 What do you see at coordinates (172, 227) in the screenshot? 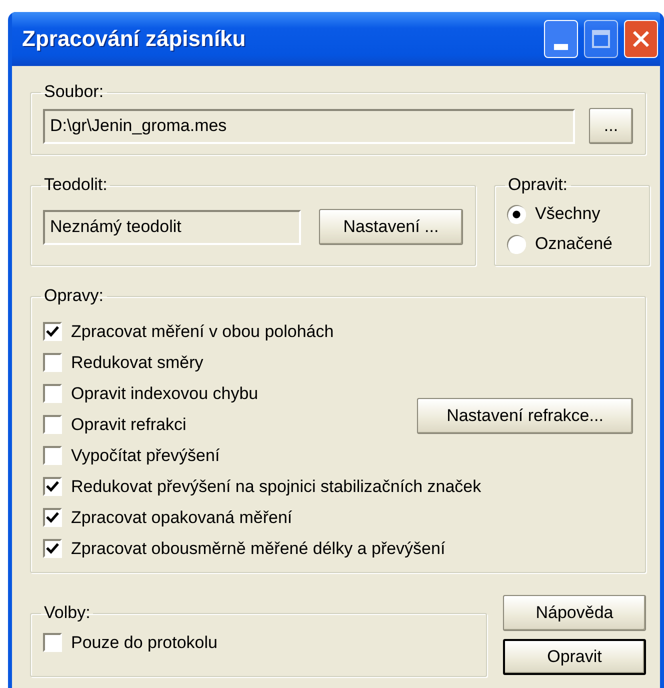
I see `theodolite-field: Neznámý teodolit` at bounding box center [172, 227].